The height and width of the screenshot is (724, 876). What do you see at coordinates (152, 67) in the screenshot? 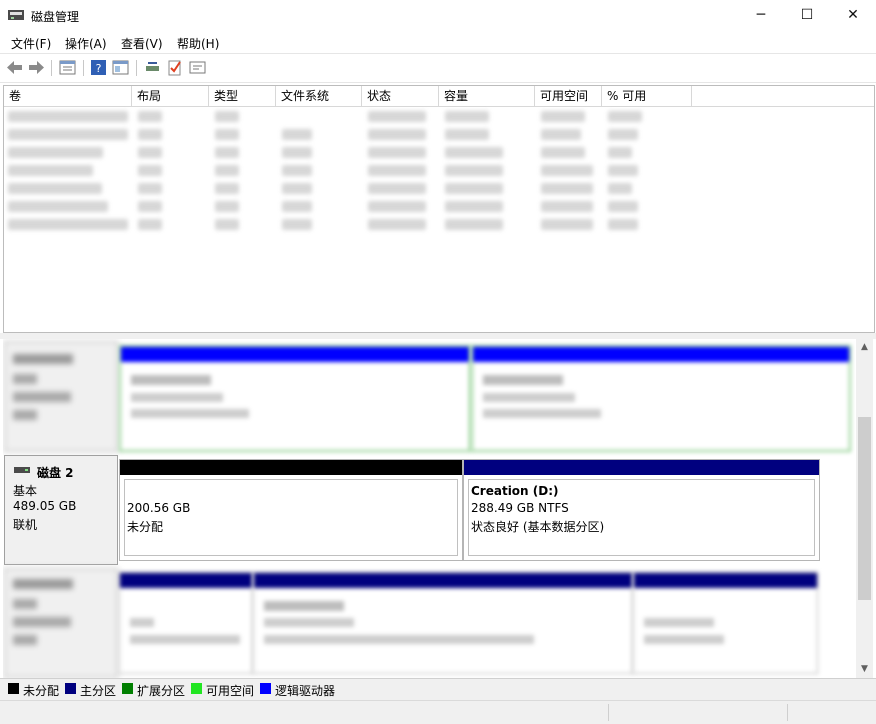
I see `connect-icon` at bounding box center [152, 67].